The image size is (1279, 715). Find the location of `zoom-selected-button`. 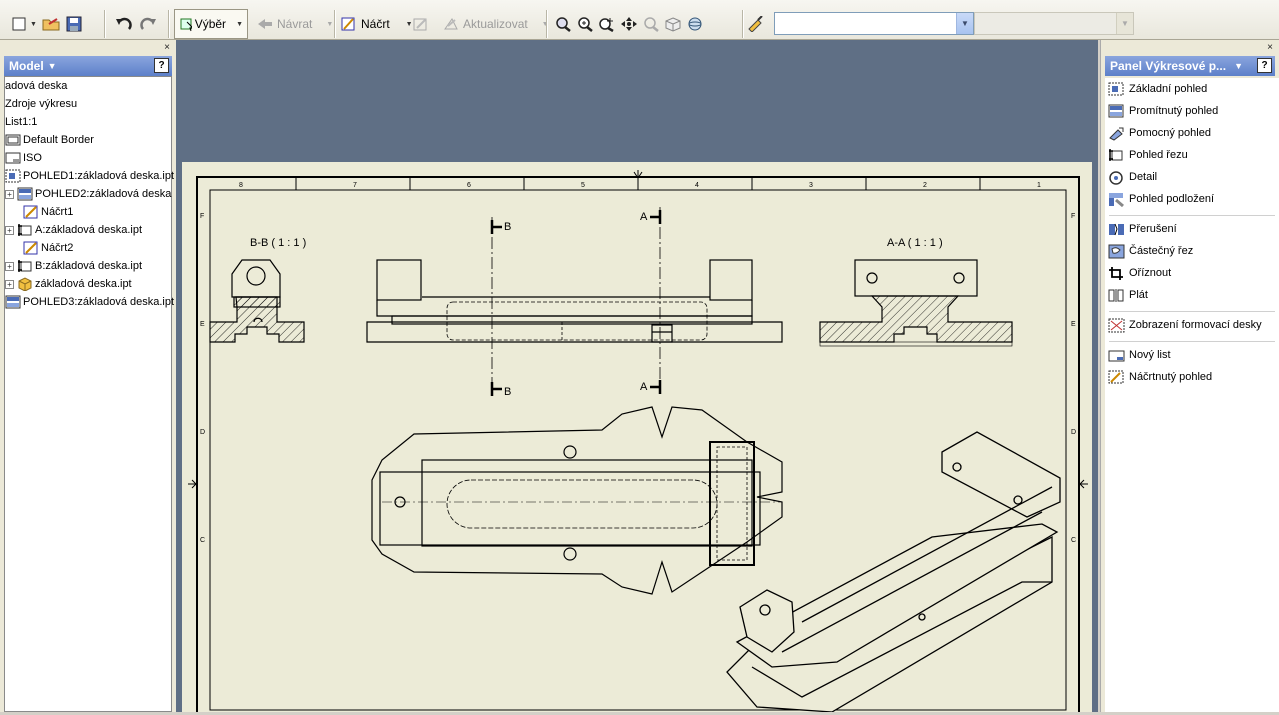

zoom-selected-button is located at coordinates (651, 24).